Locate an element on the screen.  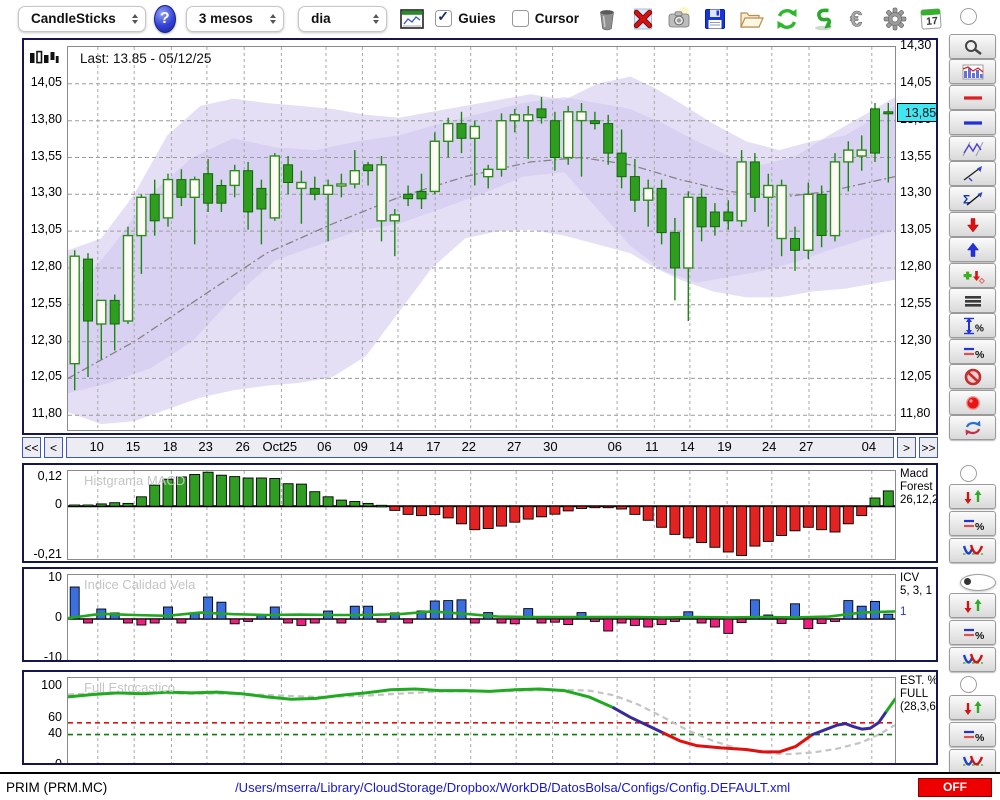
save-floppy-icon is located at coordinates (715, 19).